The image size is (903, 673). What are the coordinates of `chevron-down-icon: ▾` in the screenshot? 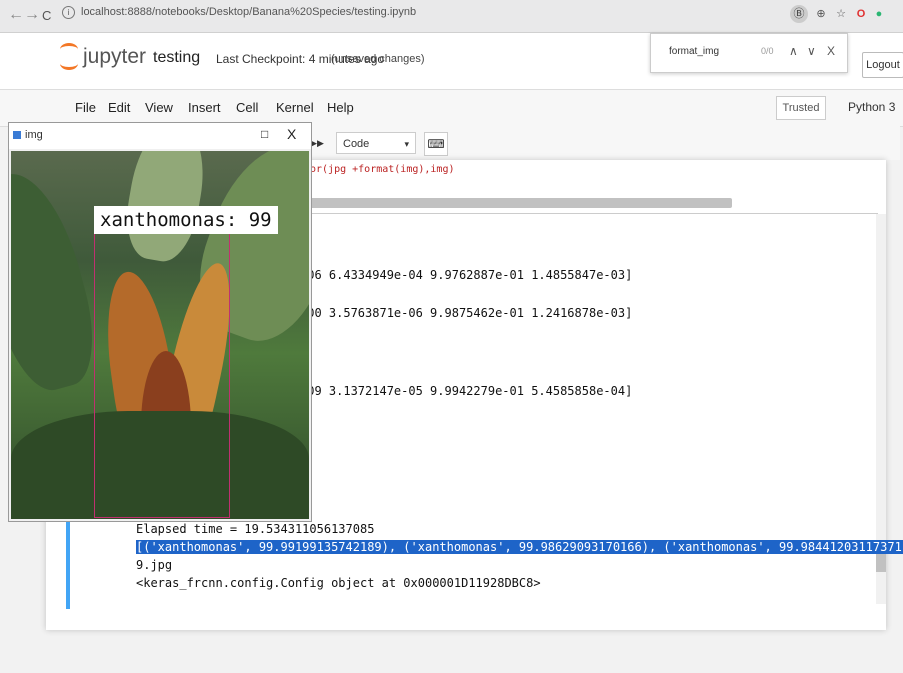 It's located at (406, 144).